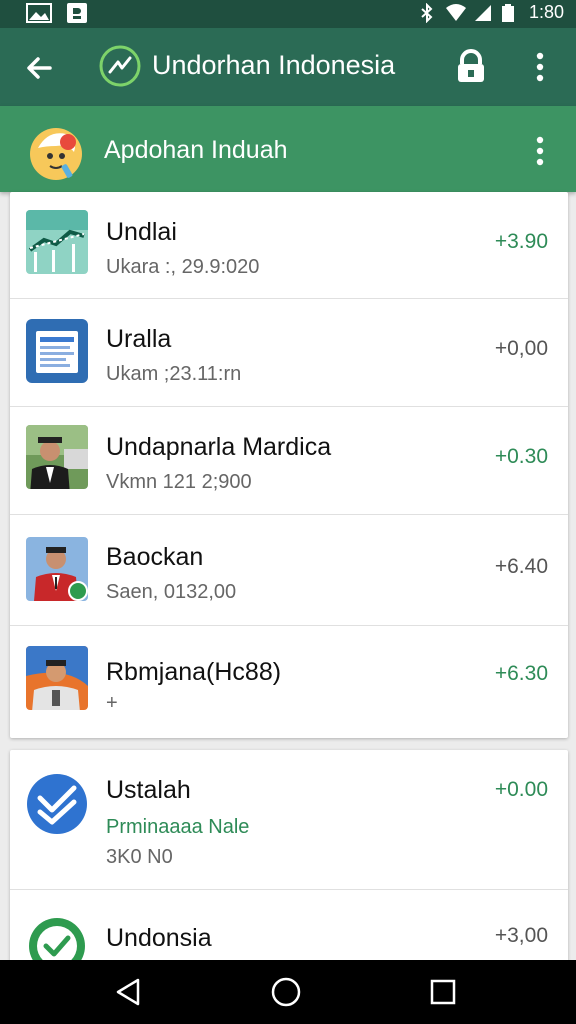  What do you see at coordinates (196, 150) in the screenshot?
I see `conversation-title: Apdohan Induah` at bounding box center [196, 150].